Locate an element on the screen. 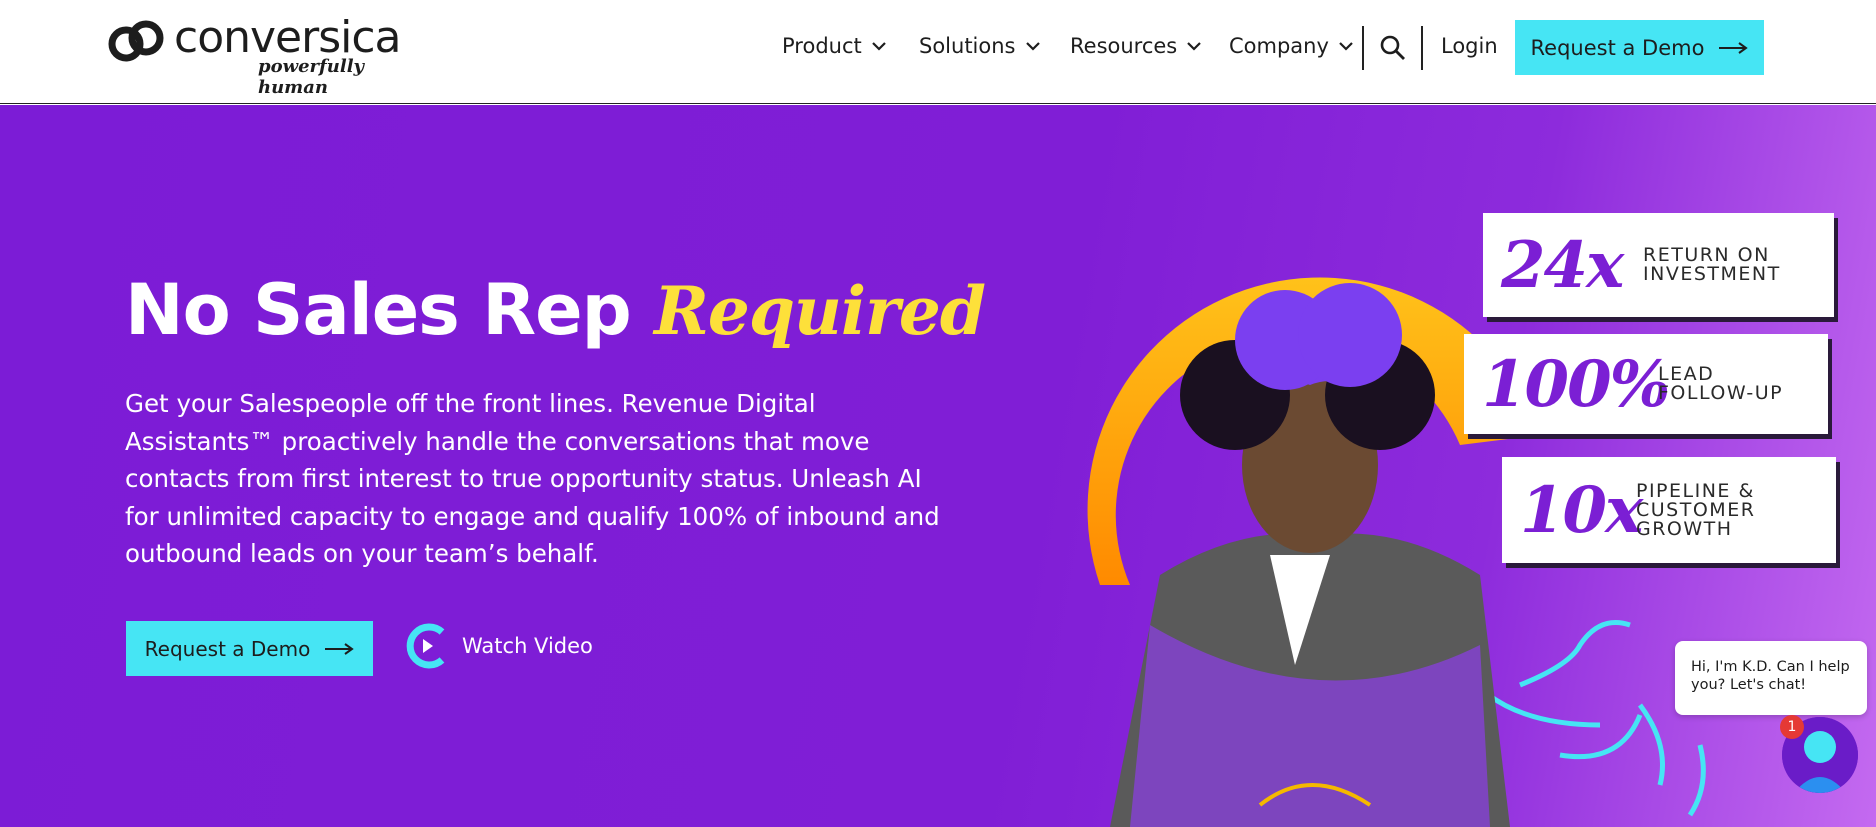 This screenshot has height=827, width=1876. stat-label: Return on Investment is located at coordinates (1712, 264).